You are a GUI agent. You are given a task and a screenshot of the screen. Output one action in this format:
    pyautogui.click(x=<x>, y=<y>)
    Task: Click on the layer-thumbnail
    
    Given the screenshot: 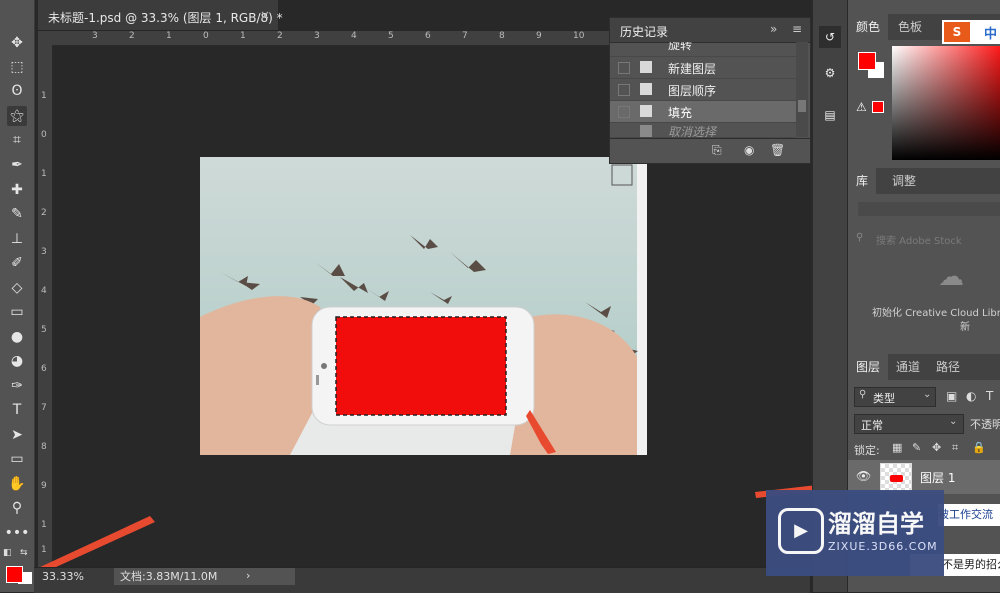 What is the action you would take?
    pyautogui.click(x=896, y=477)
    